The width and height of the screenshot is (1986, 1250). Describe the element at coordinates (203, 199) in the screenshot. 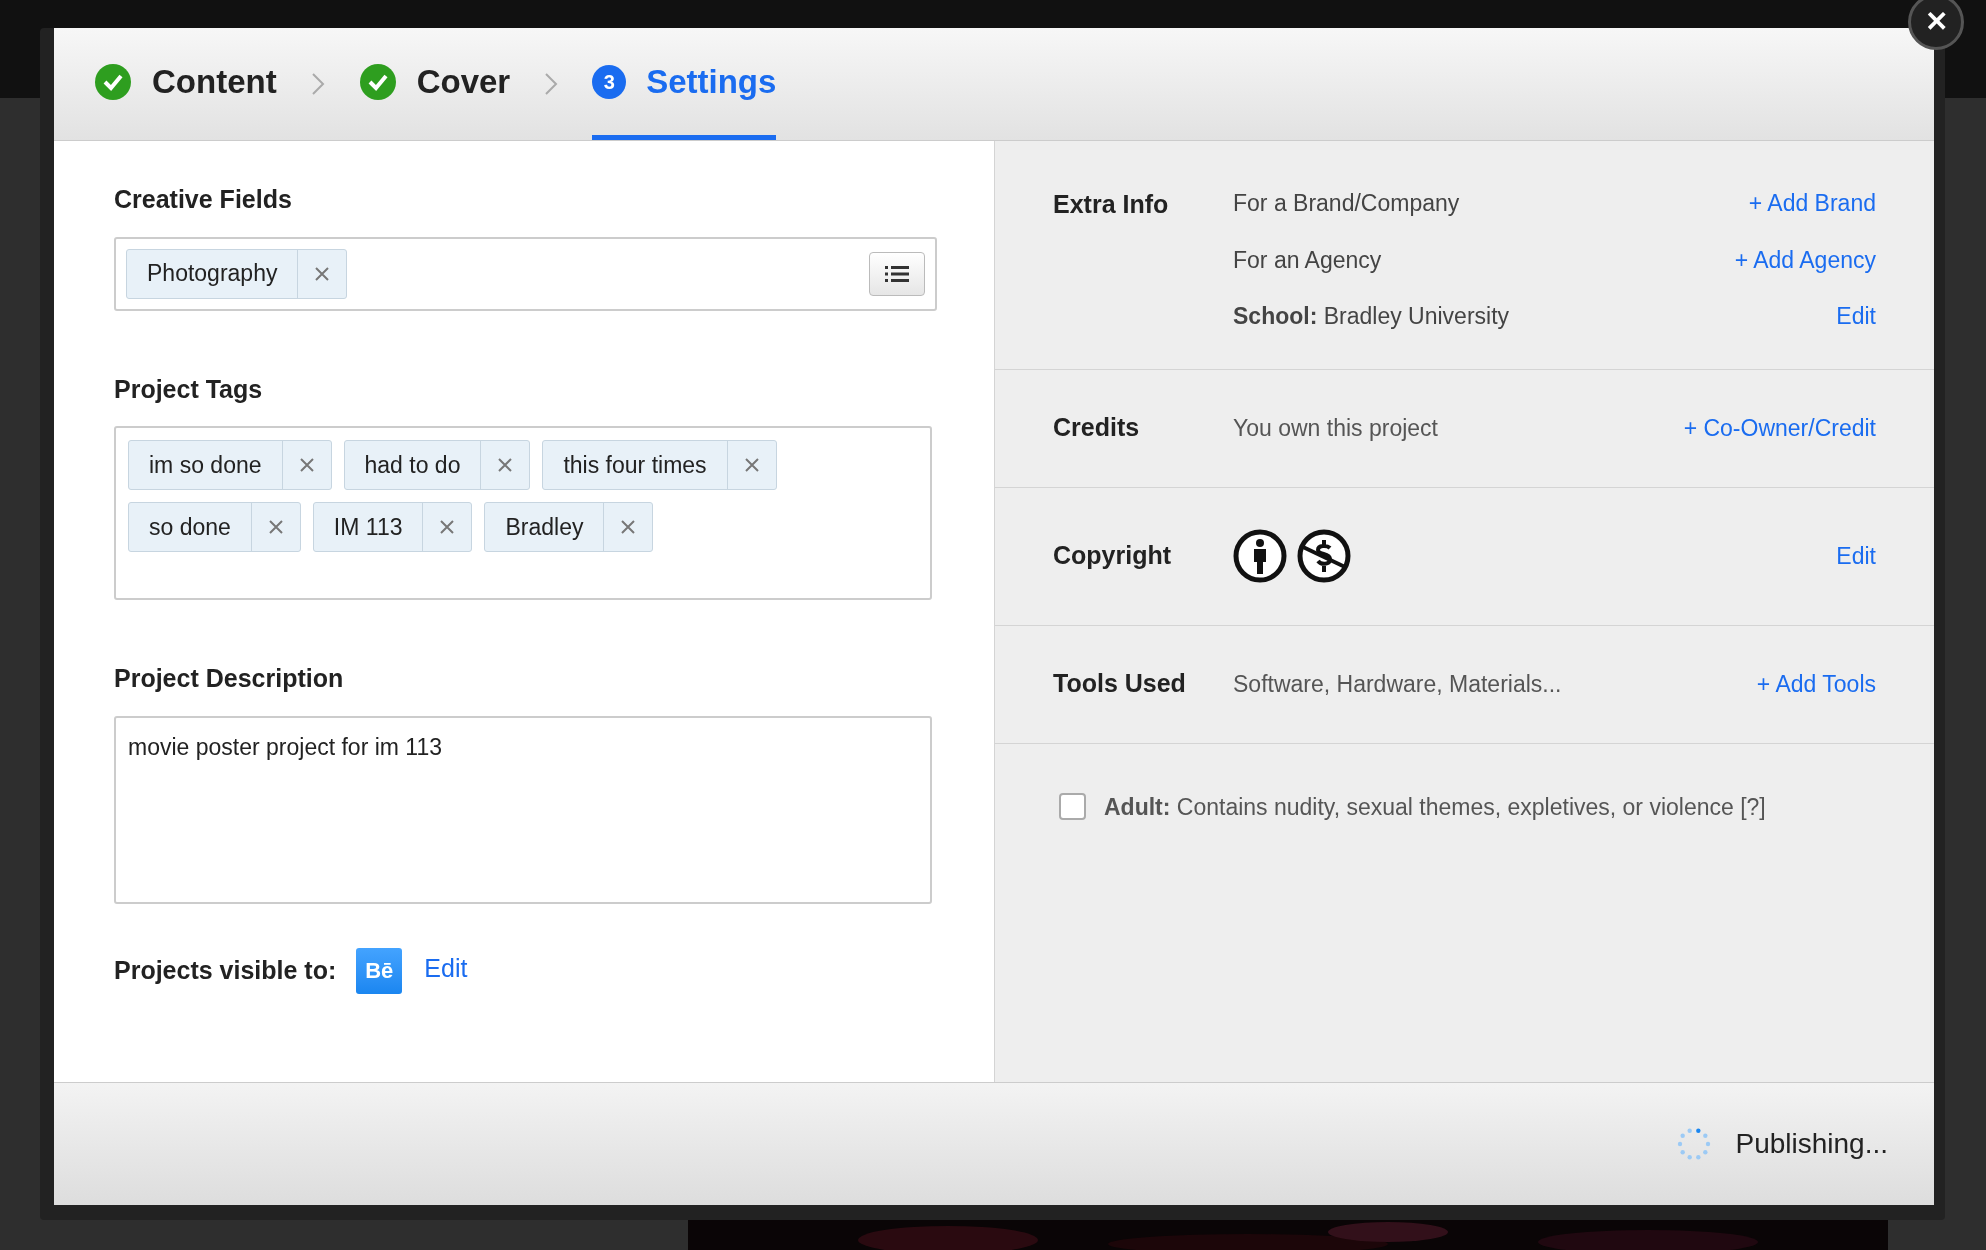

I see `field-label: Creative Fields` at that location.